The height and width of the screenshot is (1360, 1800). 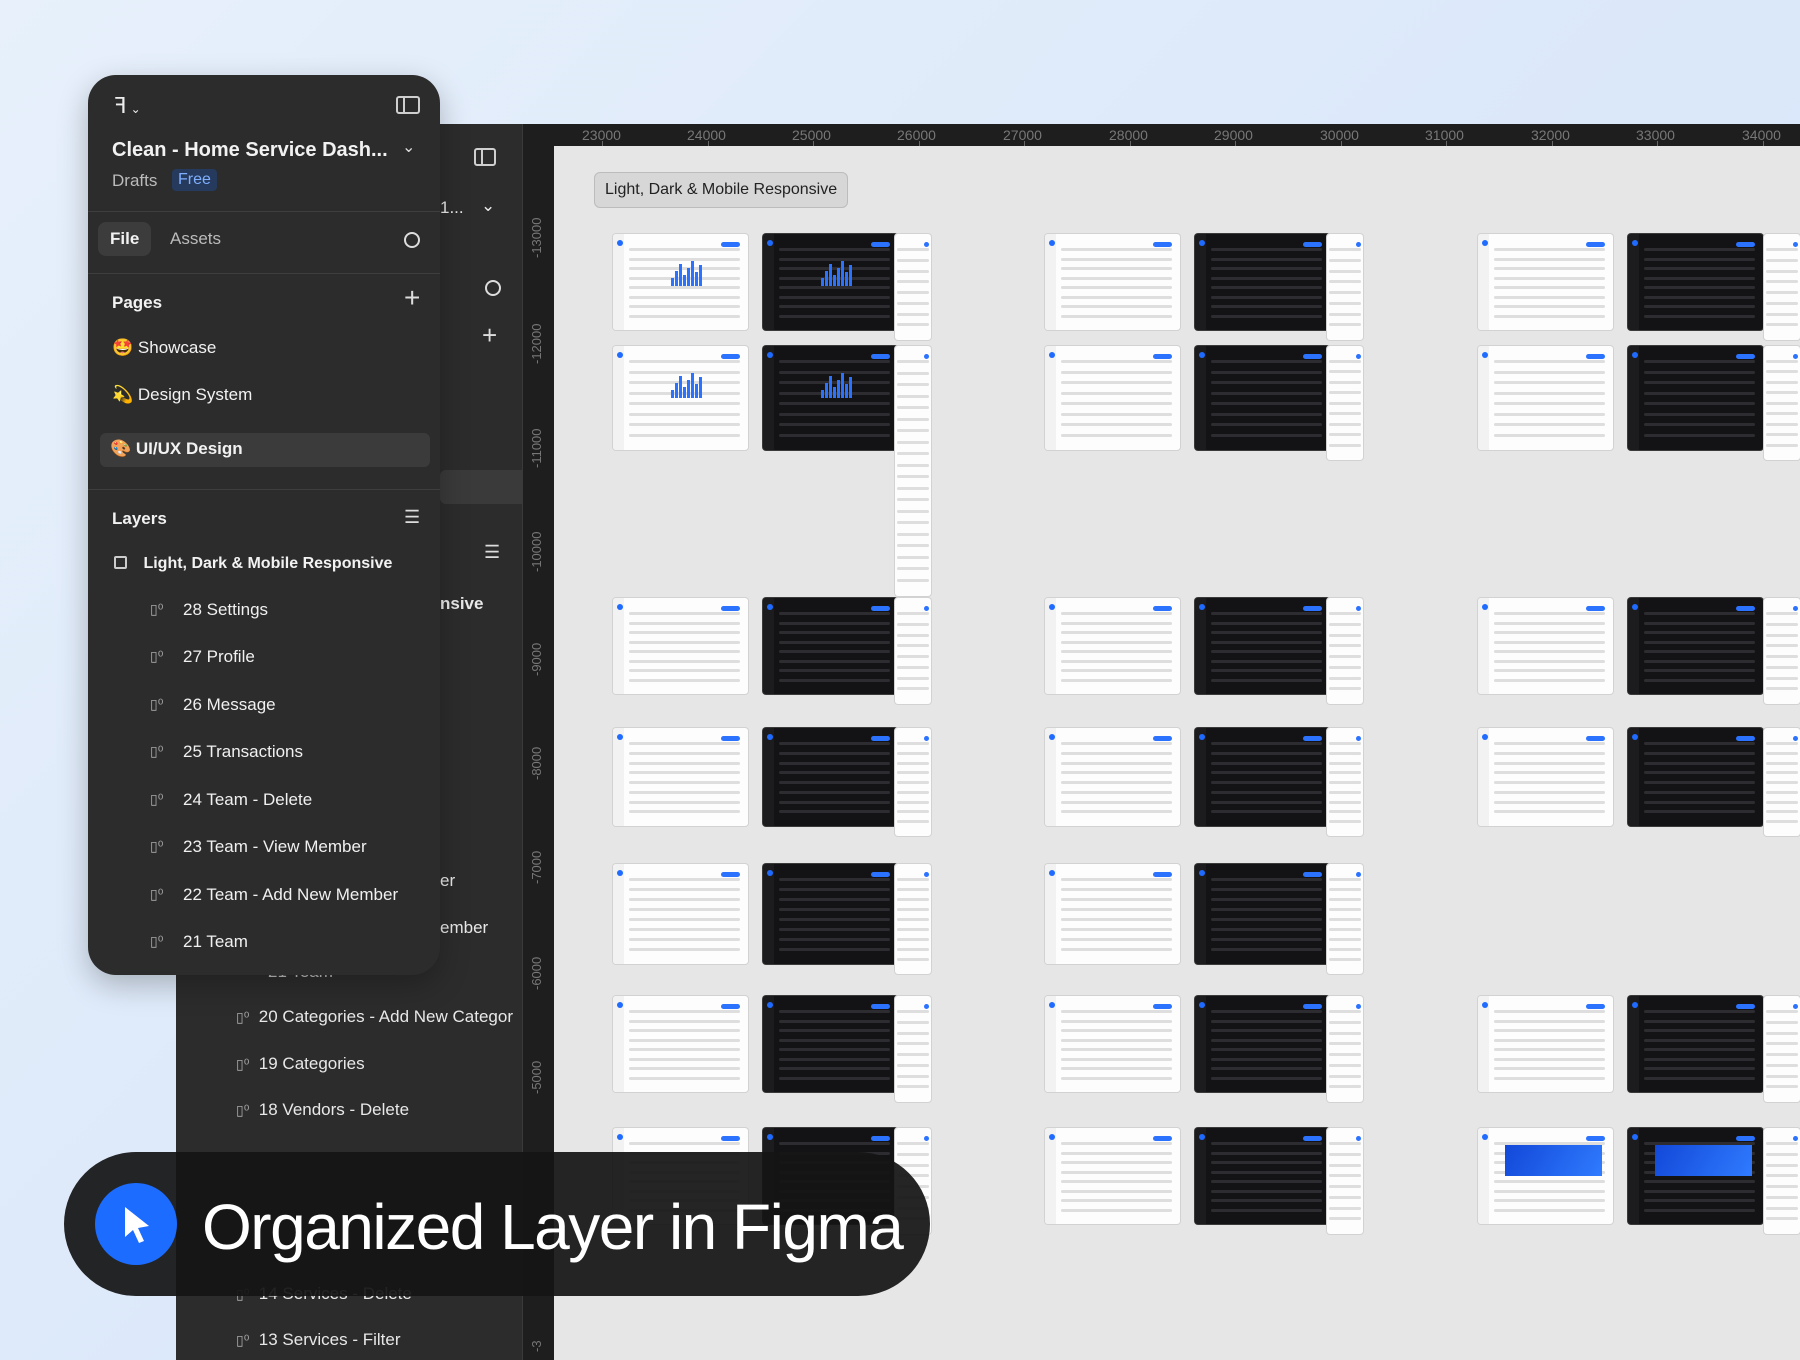 What do you see at coordinates (264, 848) in the screenshot?
I see `layer-item: ▯⁰ 23 Team - View Member` at bounding box center [264, 848].